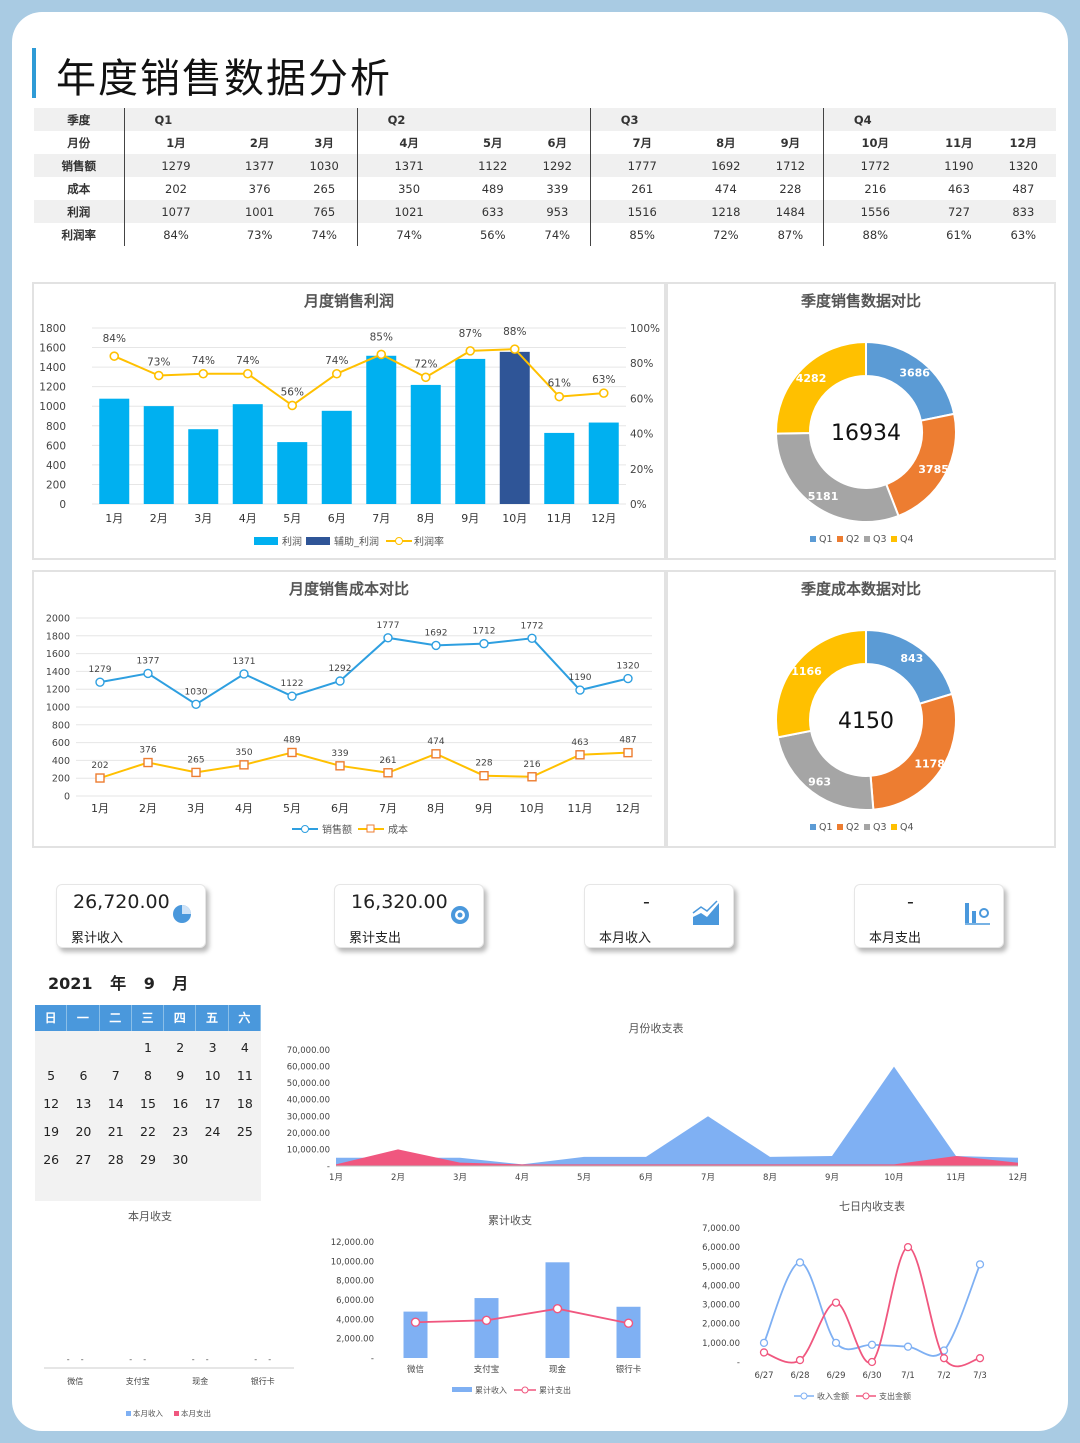  Describe the element at coordinates (116, 1132) in the screenshot. I see `calendar-day: 21` at that location.